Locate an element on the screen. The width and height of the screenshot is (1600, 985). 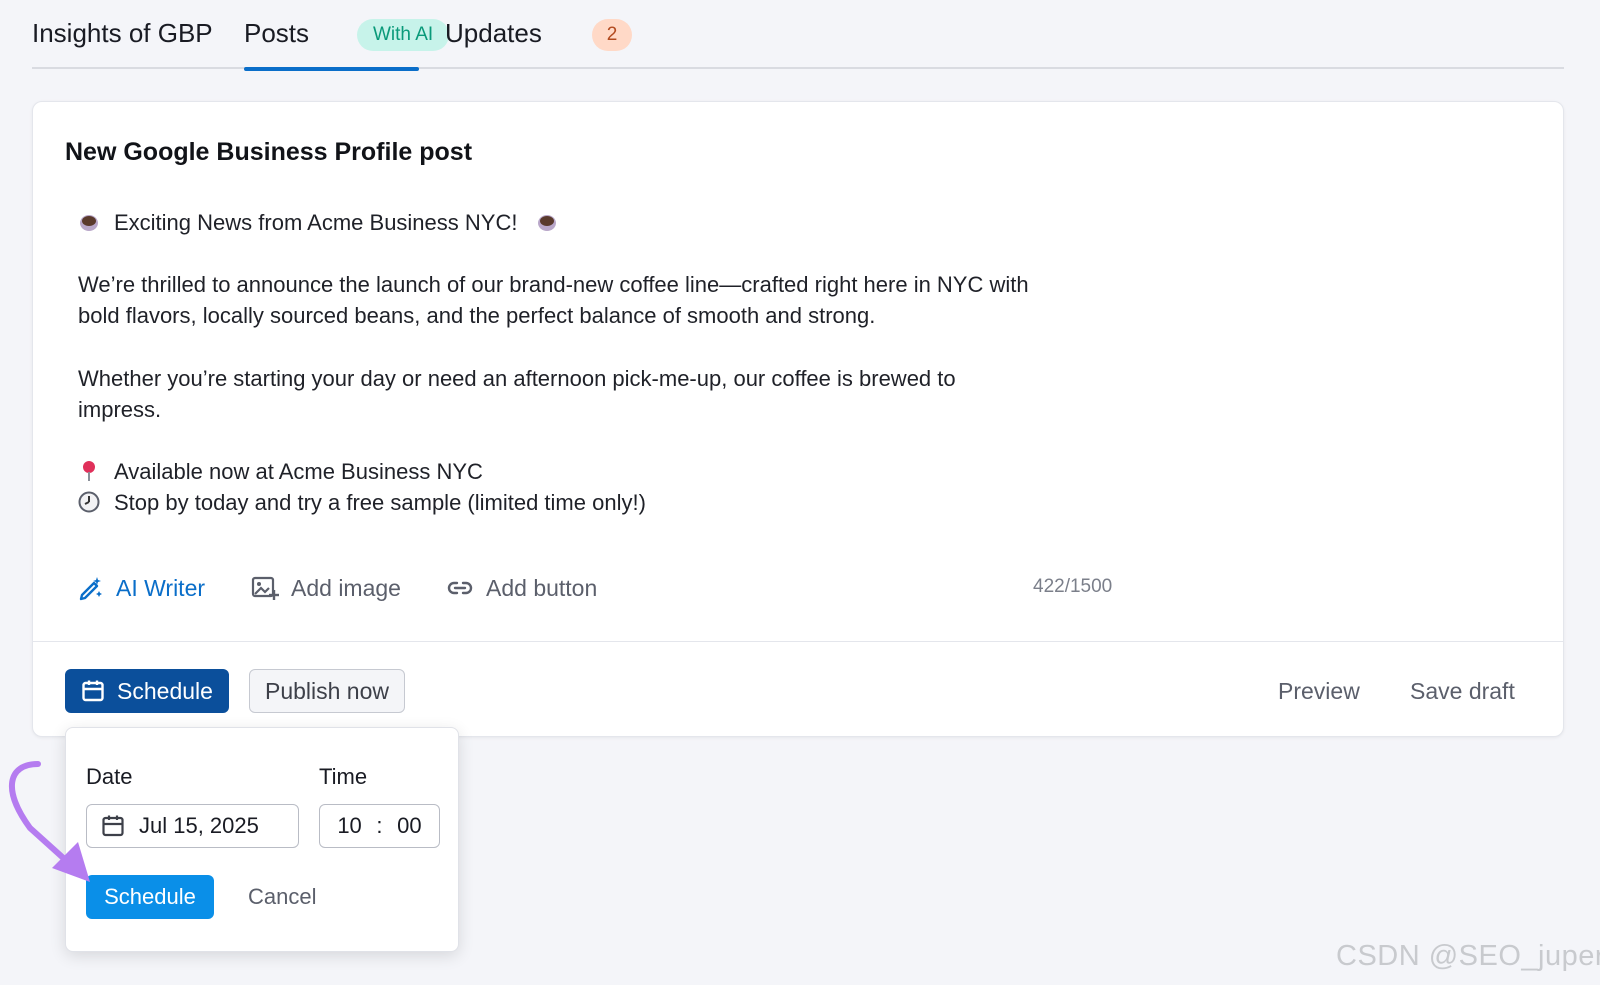
character-counter: 422/1500 is located at coordinates (1073, 586).